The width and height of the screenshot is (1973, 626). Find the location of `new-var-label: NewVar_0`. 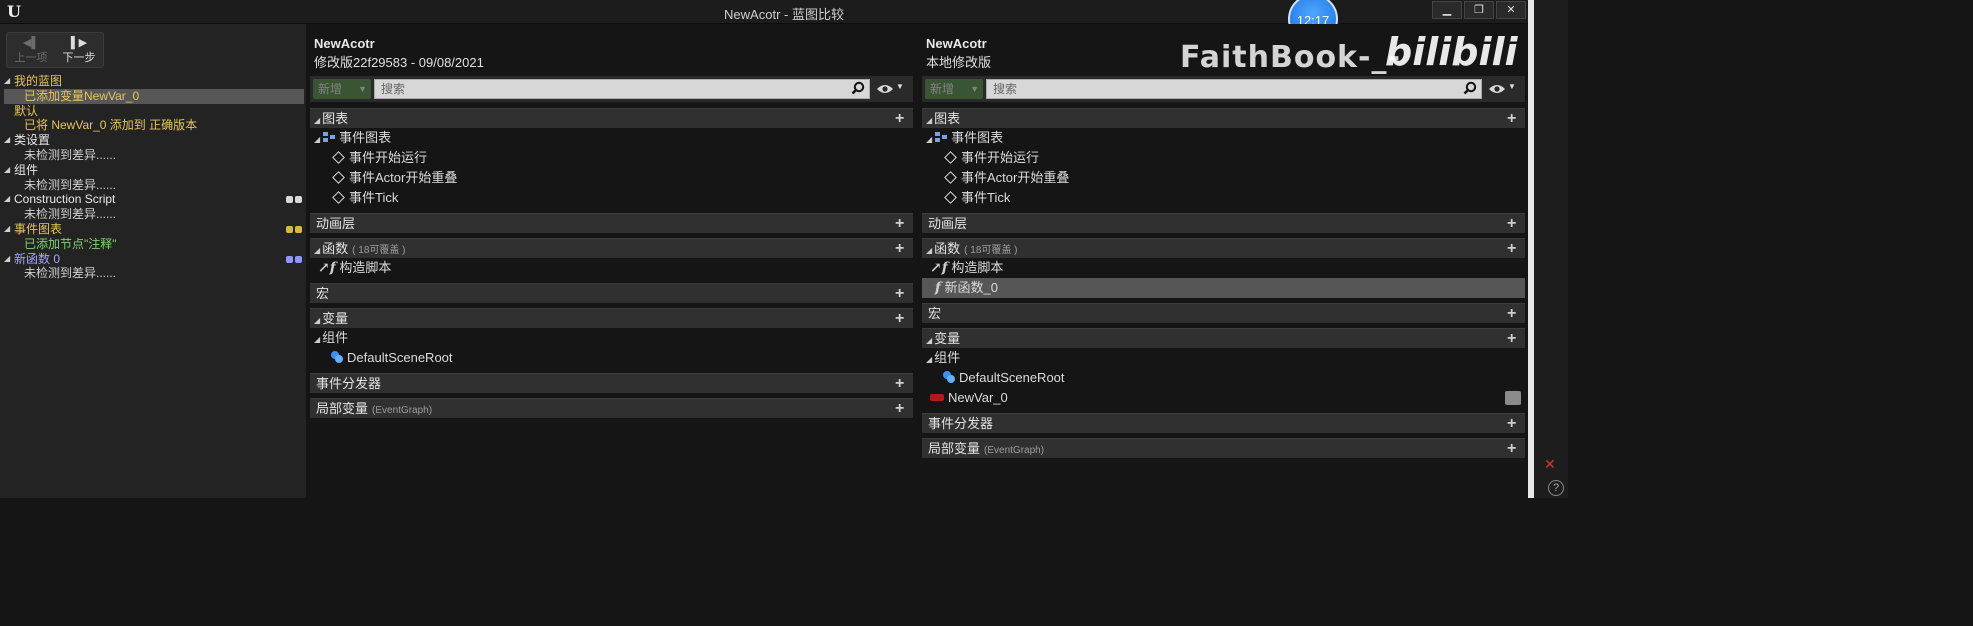

new-var-label: NewVar_0 is located at coordinates (978, 397).